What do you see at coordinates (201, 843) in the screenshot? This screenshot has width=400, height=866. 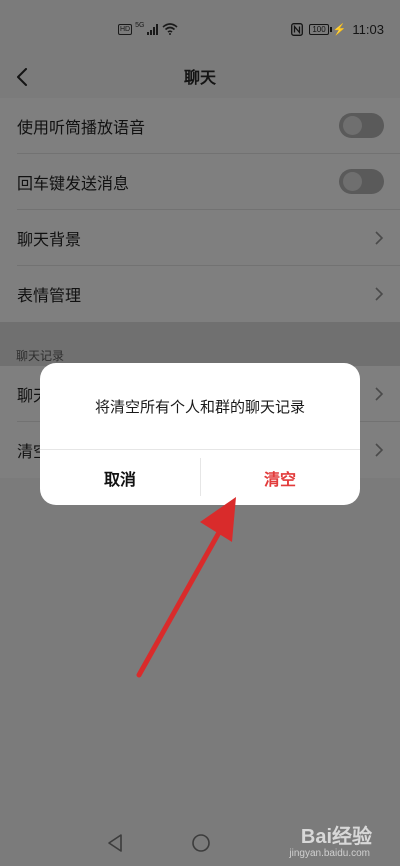 I see `nav-home-icon` at bounding box center [201, 843].